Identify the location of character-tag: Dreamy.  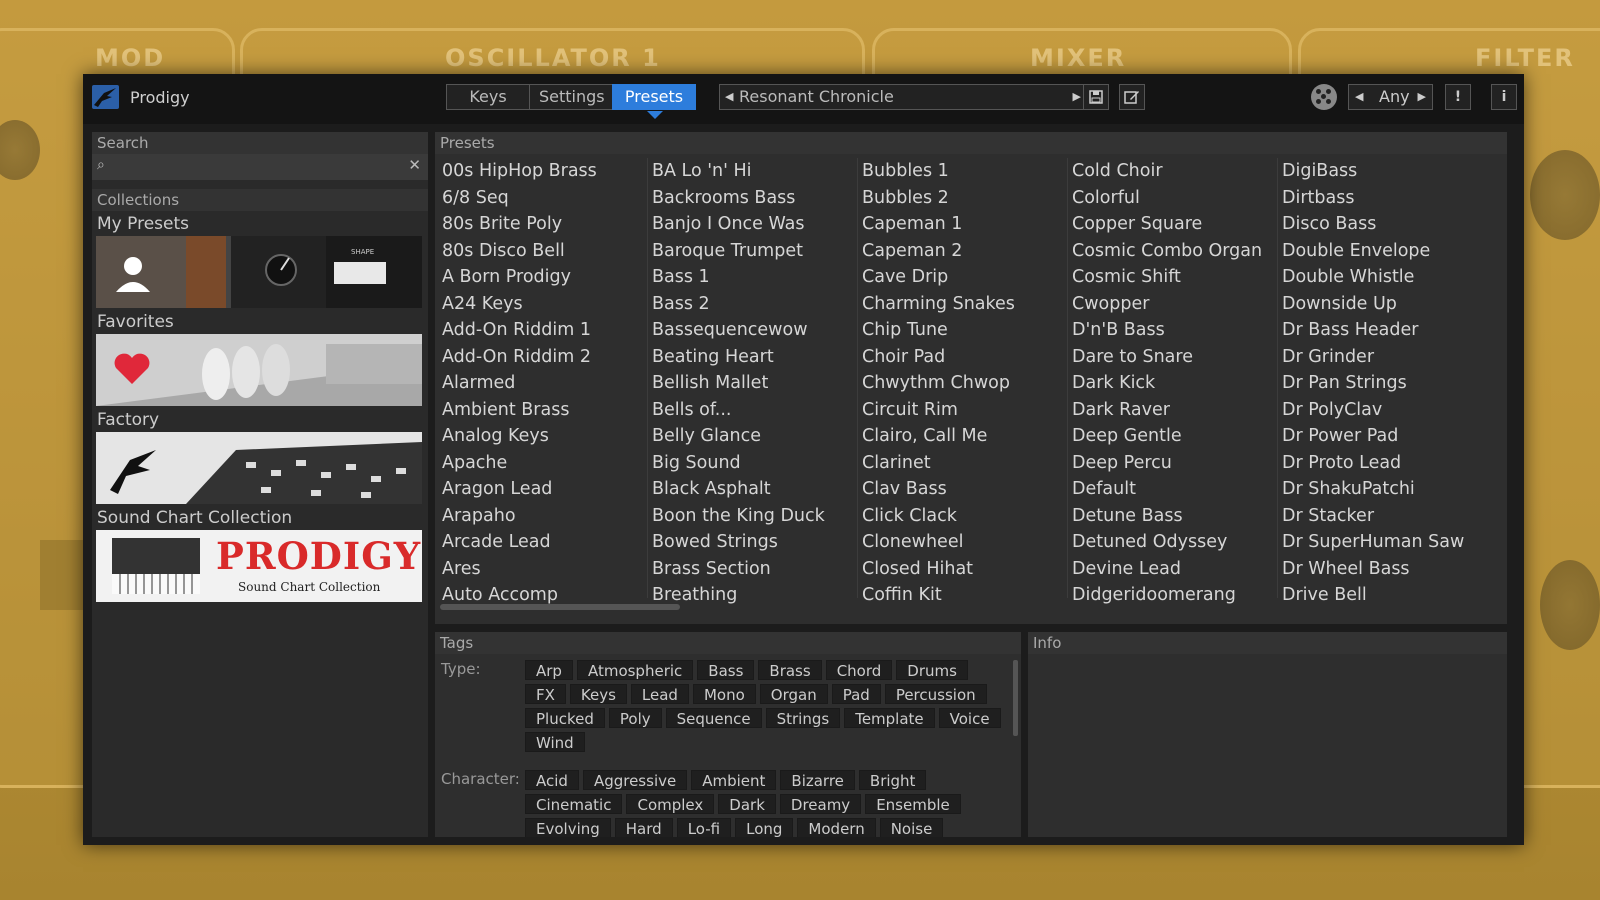
(820, 804).